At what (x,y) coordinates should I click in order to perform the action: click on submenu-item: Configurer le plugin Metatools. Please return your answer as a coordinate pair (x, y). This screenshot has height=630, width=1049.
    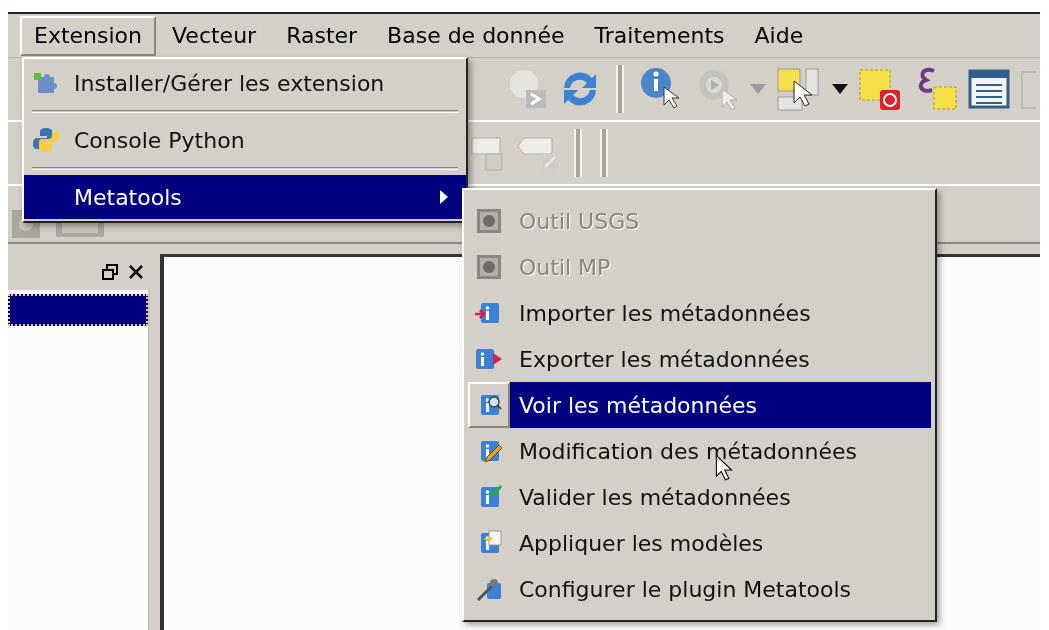
    Looking at the image, I should click on (699, 589).